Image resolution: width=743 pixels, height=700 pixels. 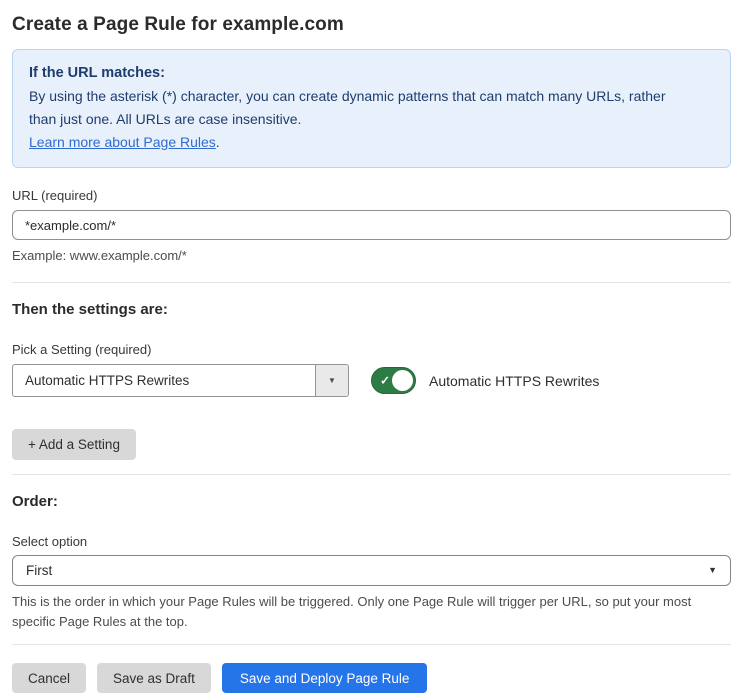 I want to click on learn-more-link: Learn more about Page Rules, so click(x=122, y=142).